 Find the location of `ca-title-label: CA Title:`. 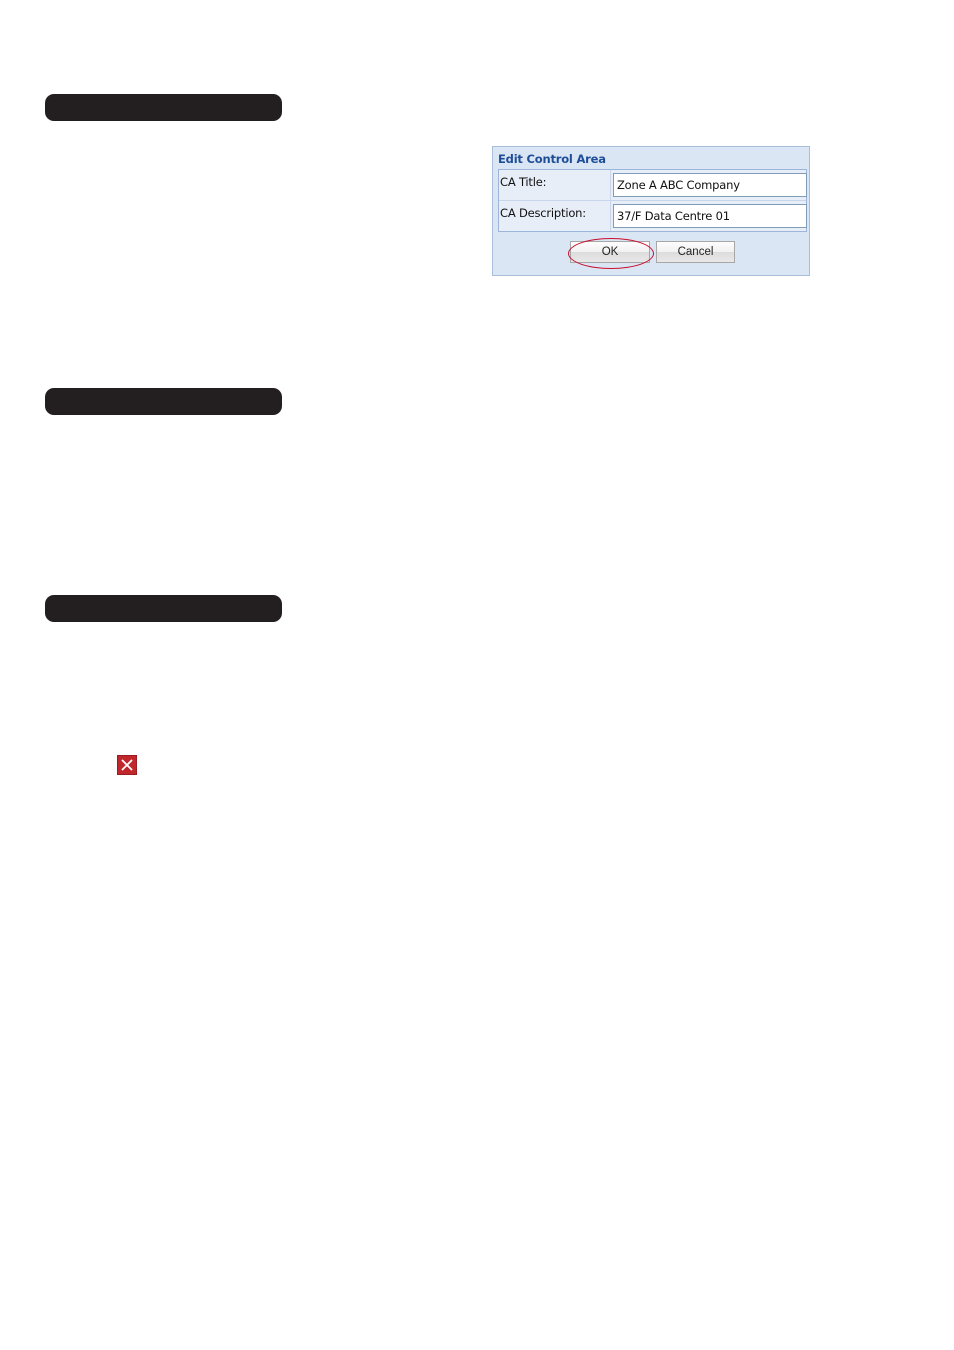

ca-title-label: CA Title: is located at coordinates (523, 182).